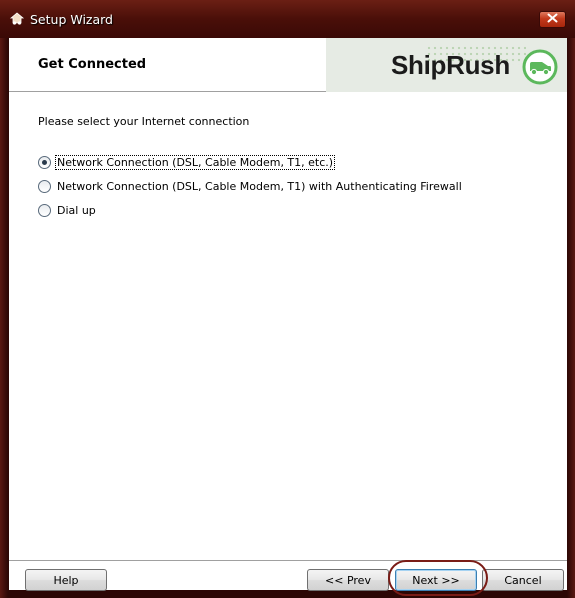 This screenshot has width=575, height=598. What do you see at coordinates (44, 186) in the screenshot?
I see `radio-network-firewall` at bounding box center [44, 186].